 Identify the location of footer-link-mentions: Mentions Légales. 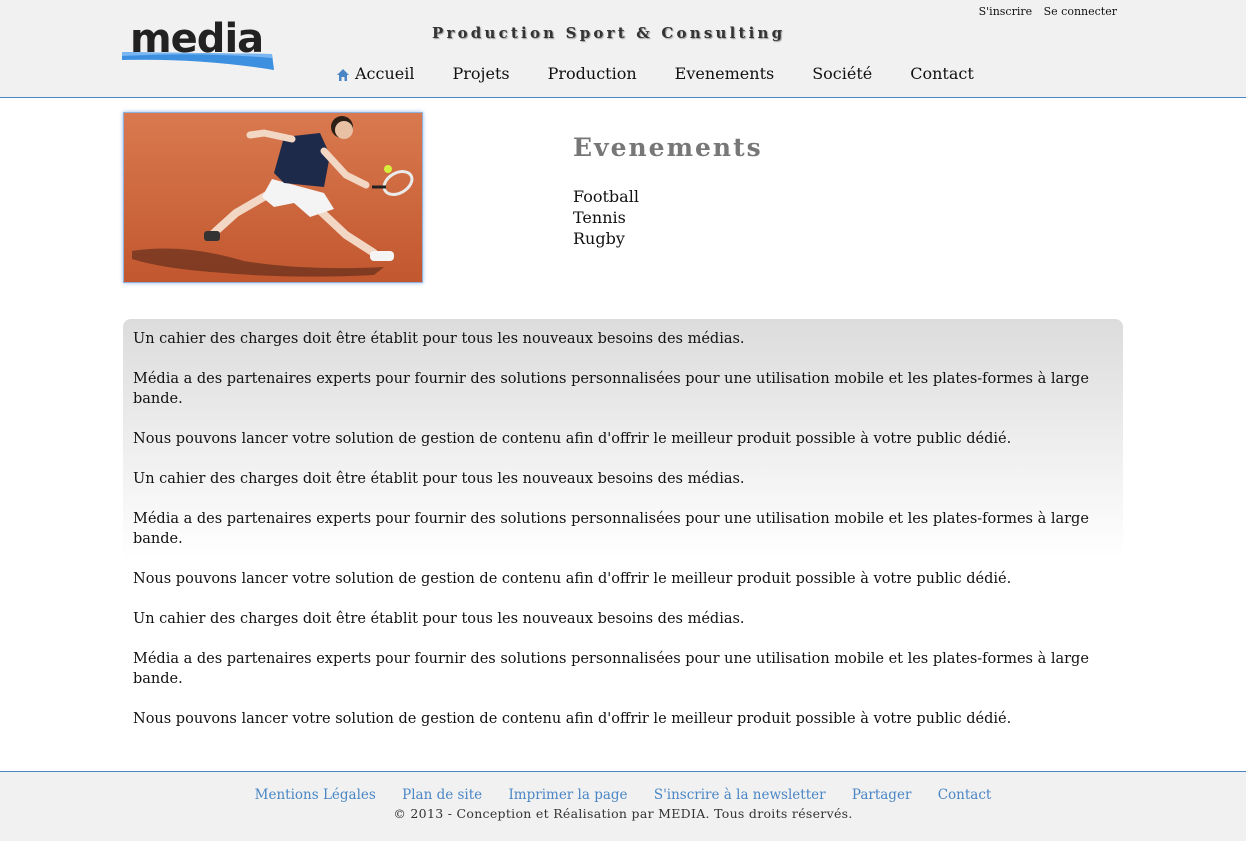
(315, 795).